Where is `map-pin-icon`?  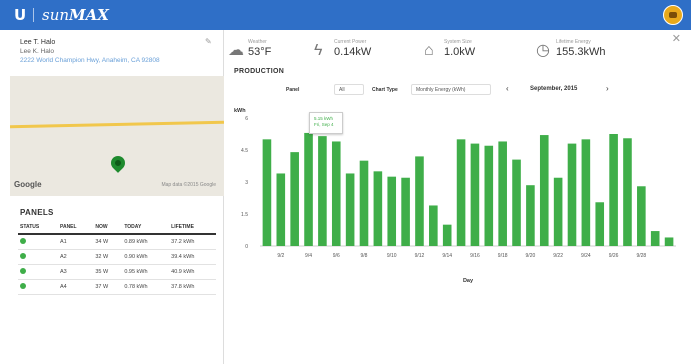
map-pin-icon is located at coordinates (118, 163).